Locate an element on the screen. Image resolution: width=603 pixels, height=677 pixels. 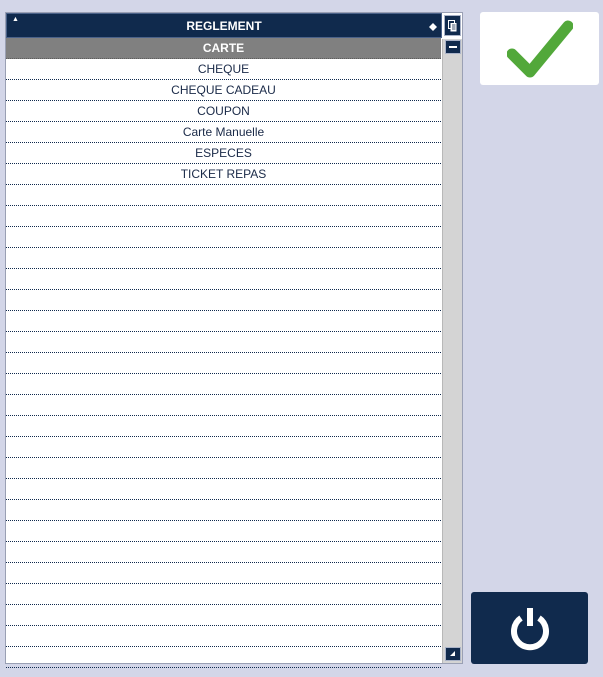
table-row: TICKET REPAS is located at coordinates (223, 174).